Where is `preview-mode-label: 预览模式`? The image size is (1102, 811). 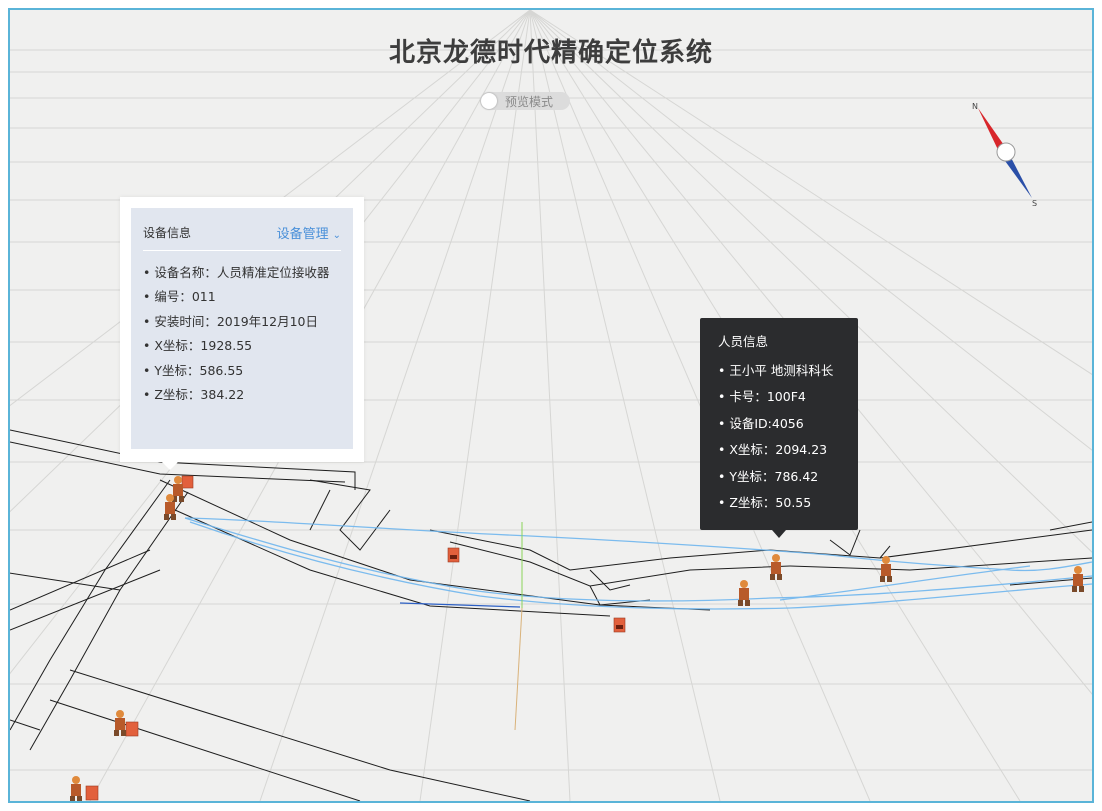
preview-mode-label: 预览模式 is located at coordinates (529, 101).